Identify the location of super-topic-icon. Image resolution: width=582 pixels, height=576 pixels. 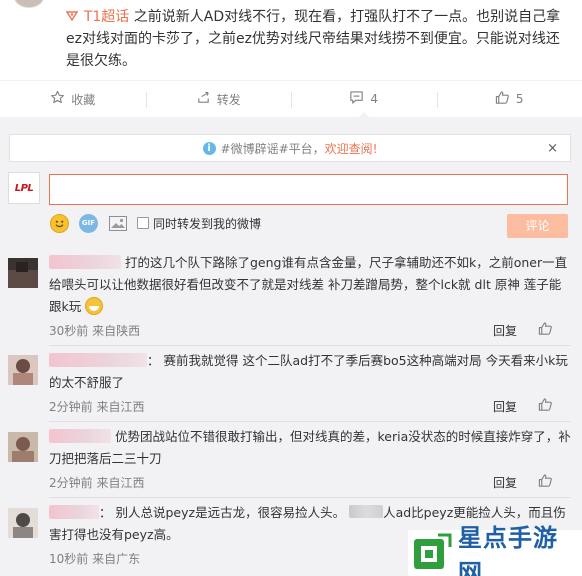
(73, 17).